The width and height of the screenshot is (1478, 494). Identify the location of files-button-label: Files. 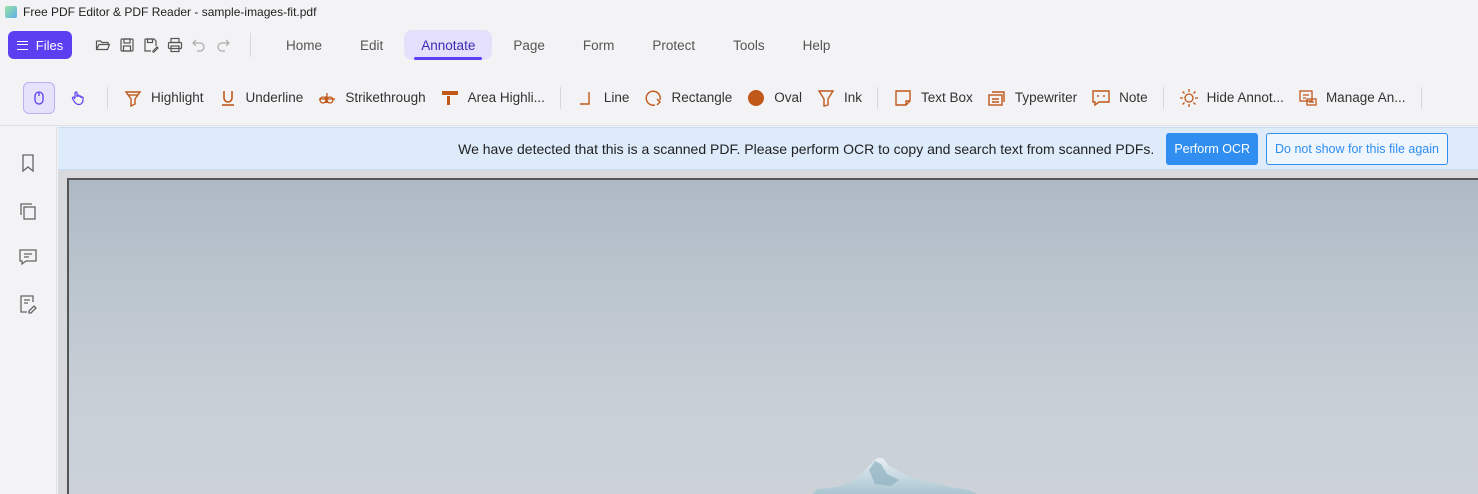
(49, 45).